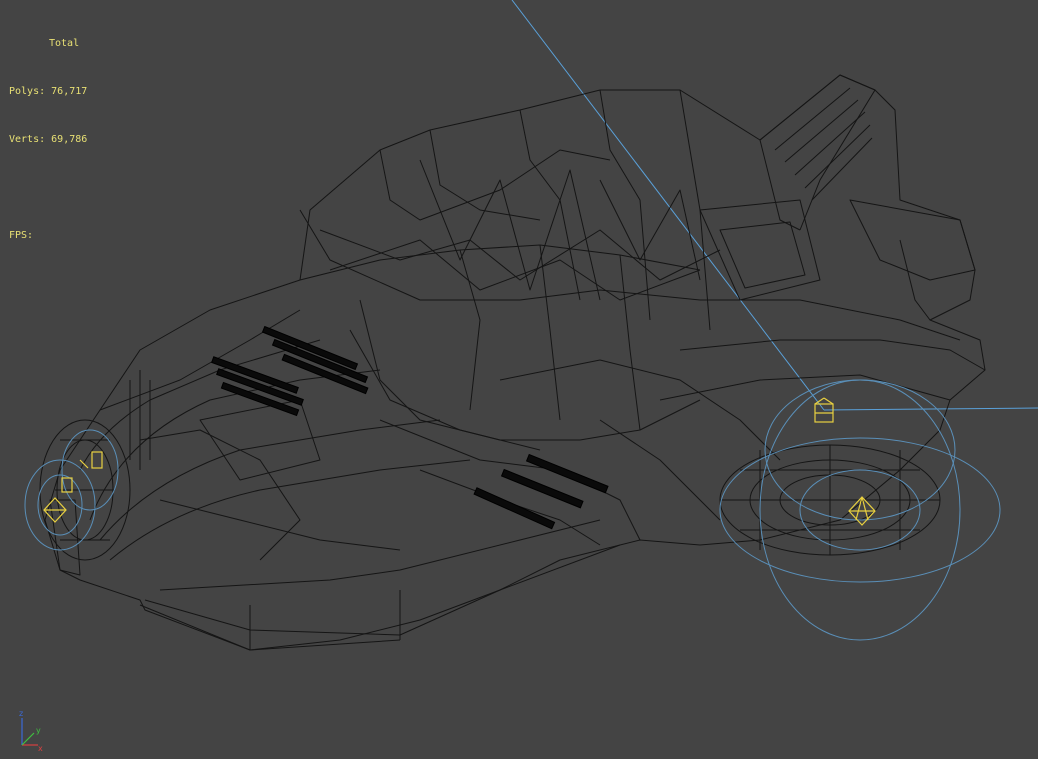 This screenshot has width=1038, height=759. What do you see at coordinates (21, 713) in the screenshot?
I see `axis-z-label: z` at bounding box center [21, 713].